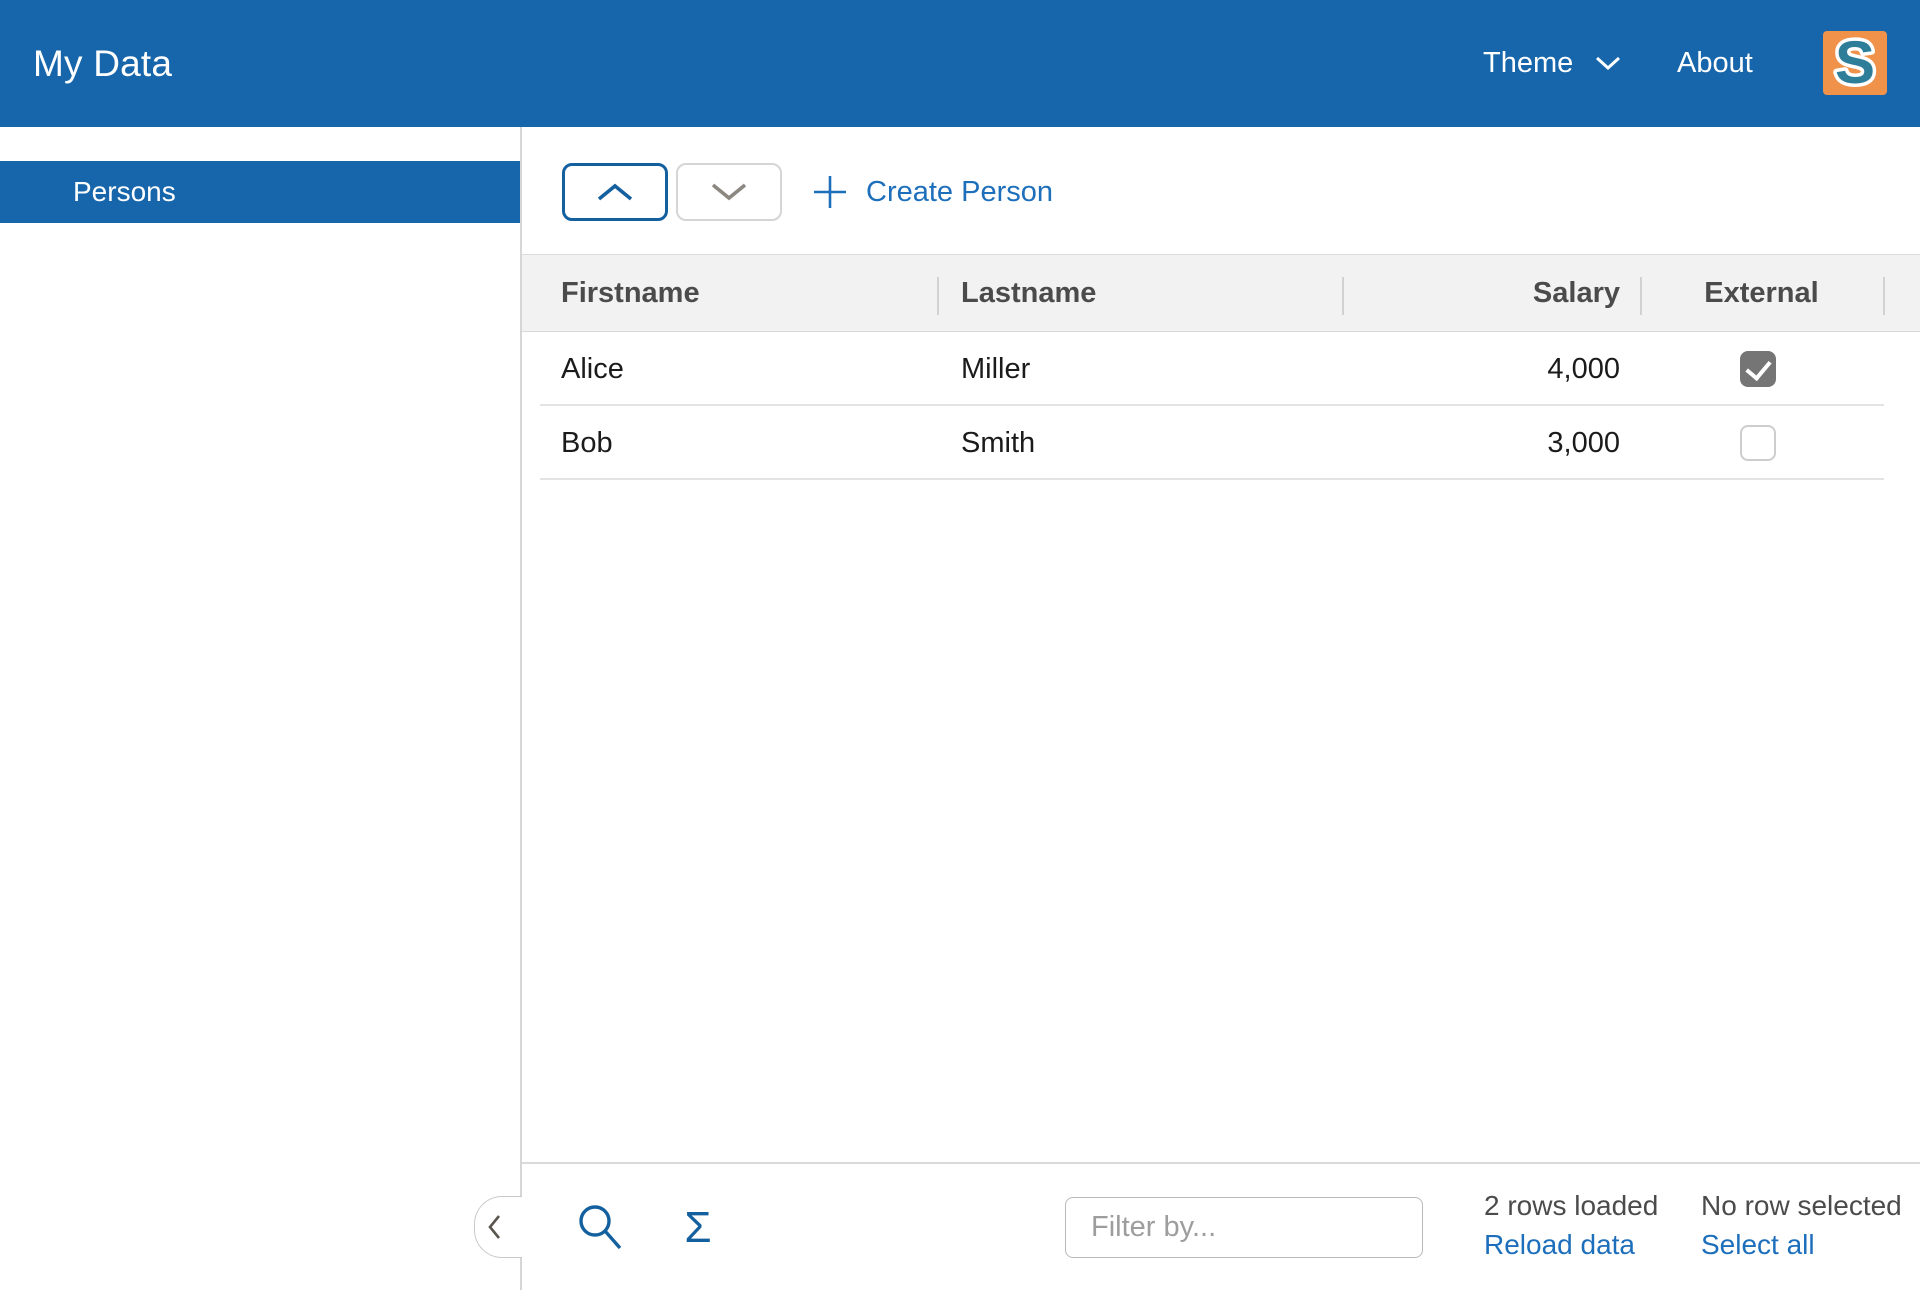  I want to click on move-up-button, so click(615, 192).